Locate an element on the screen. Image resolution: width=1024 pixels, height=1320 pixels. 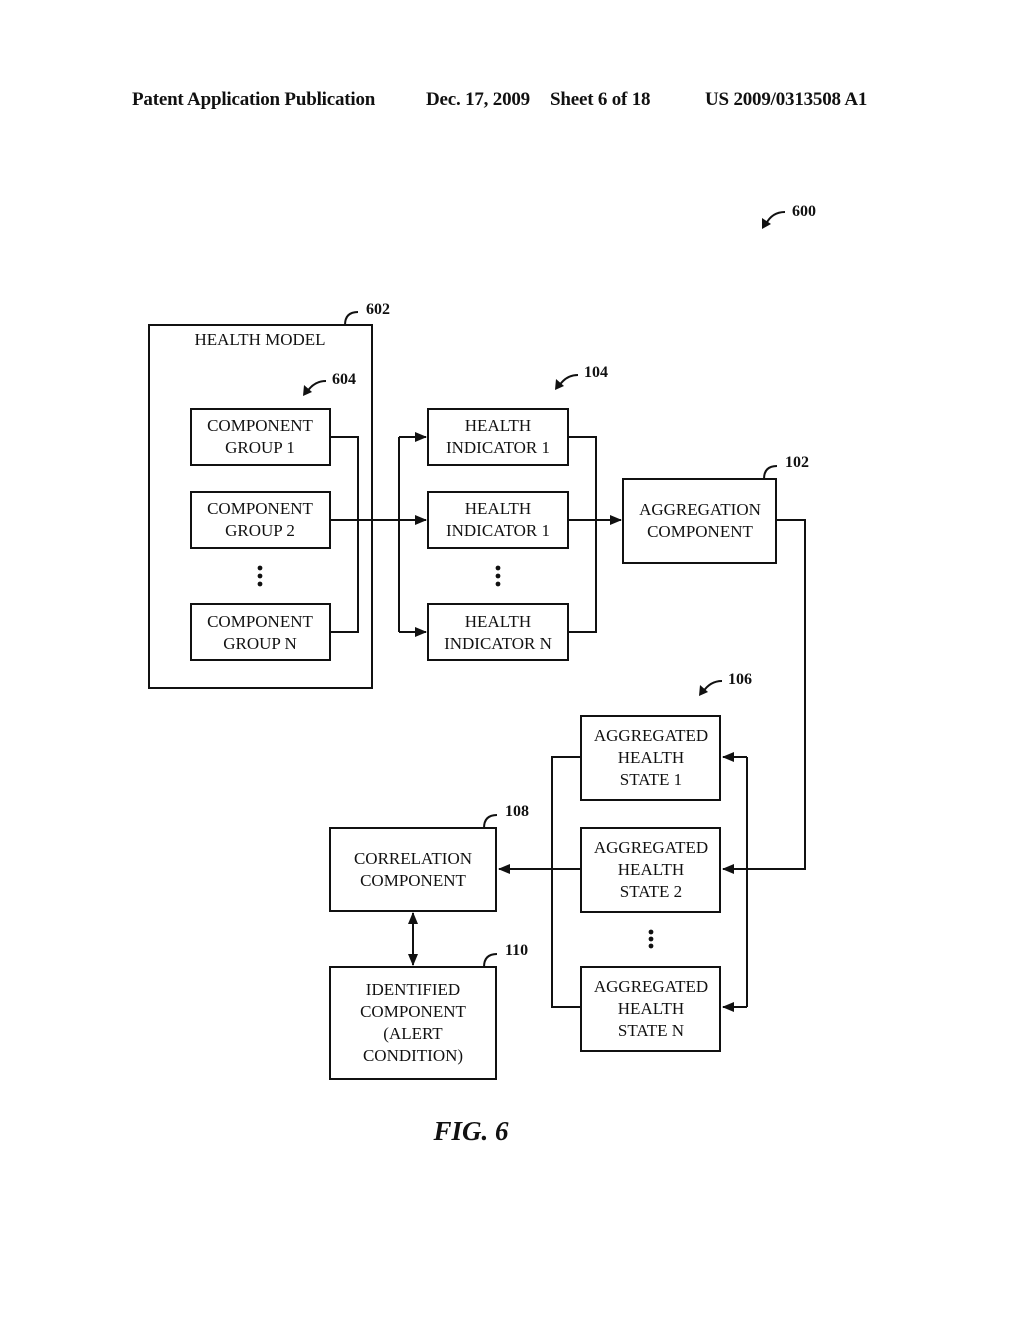
health-model-title: HEALTH MODEL is located at coordinates (259, 339).